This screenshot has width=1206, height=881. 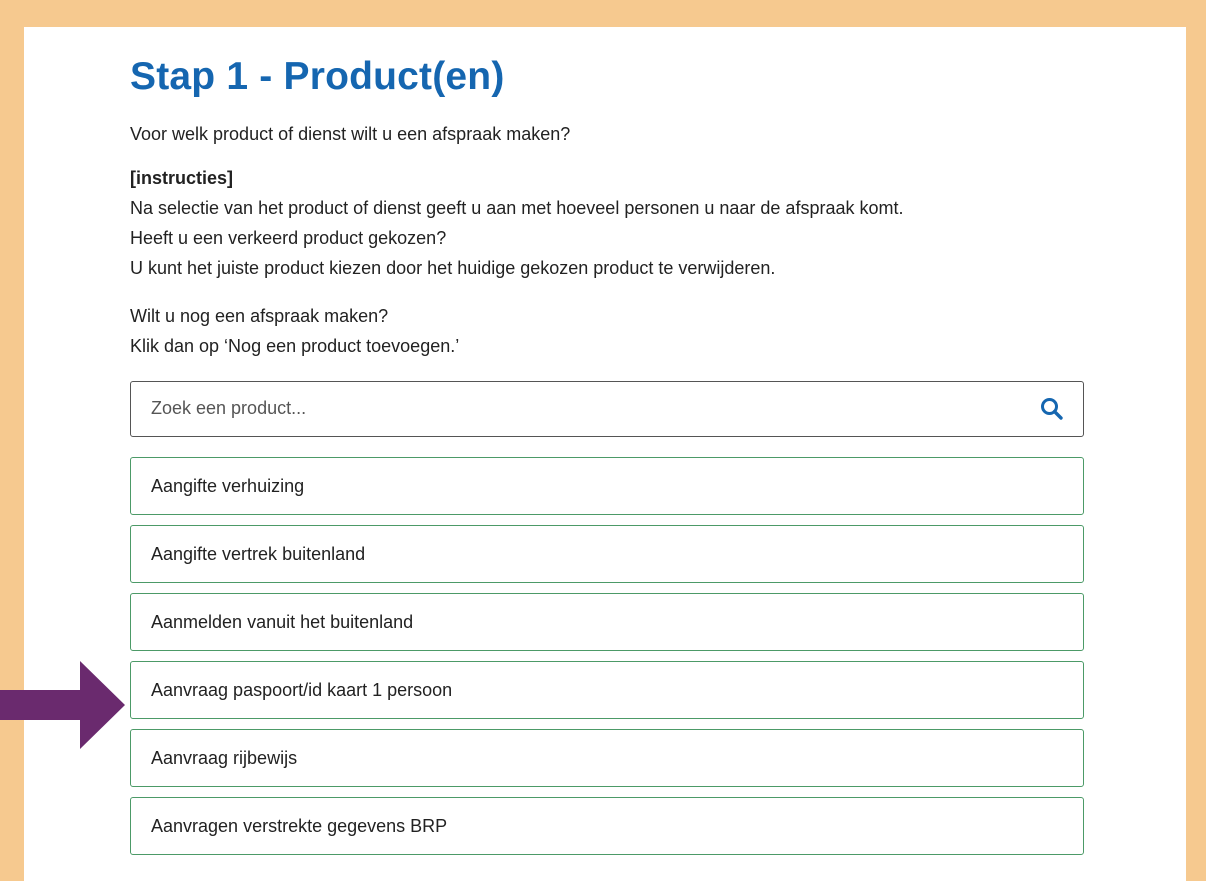 What do you see at coordinates (607, 826) in the screenshot?
I see `product-option: Aanvragen verstrekte gegevens BRP` at bounding box center [607, 826].